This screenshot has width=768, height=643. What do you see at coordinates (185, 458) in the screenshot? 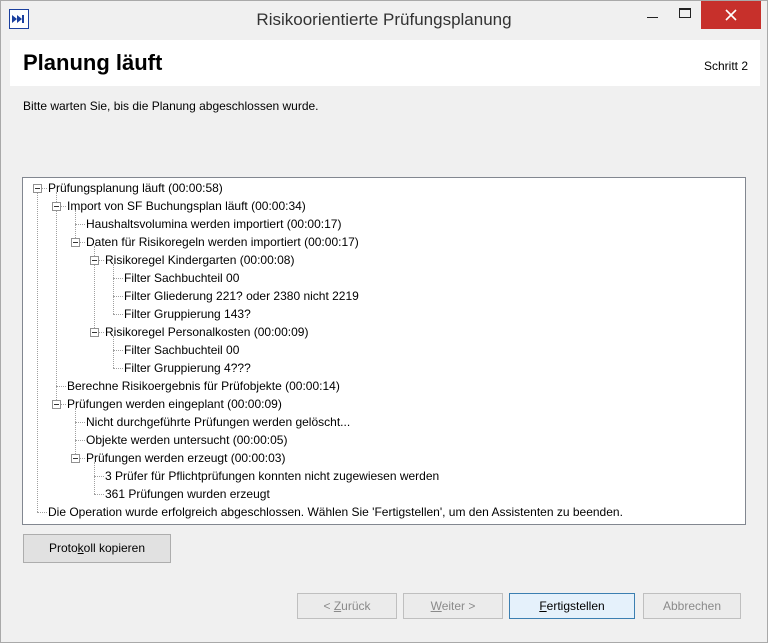
I see `tree-node: Prüfungen werden erzeugt (00:00:03)` at bounding box center [185, 458].